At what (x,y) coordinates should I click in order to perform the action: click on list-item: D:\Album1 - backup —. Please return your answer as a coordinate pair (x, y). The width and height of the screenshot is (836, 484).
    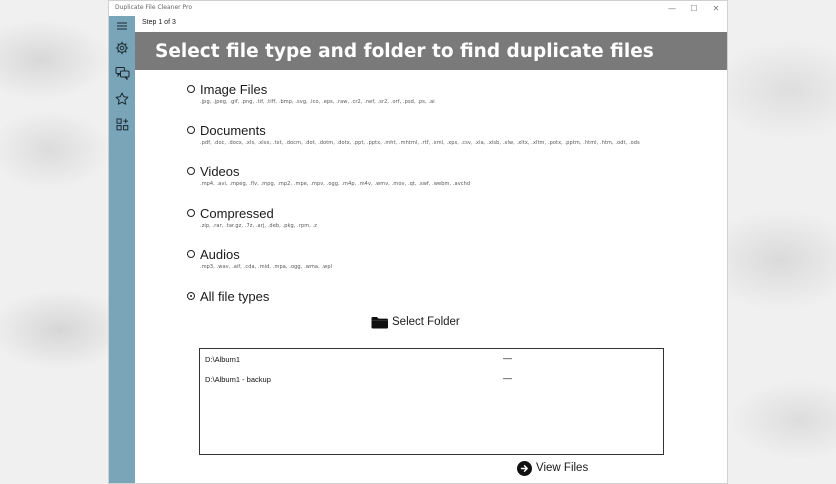
    Looking at the image, I should click on (430, 380).